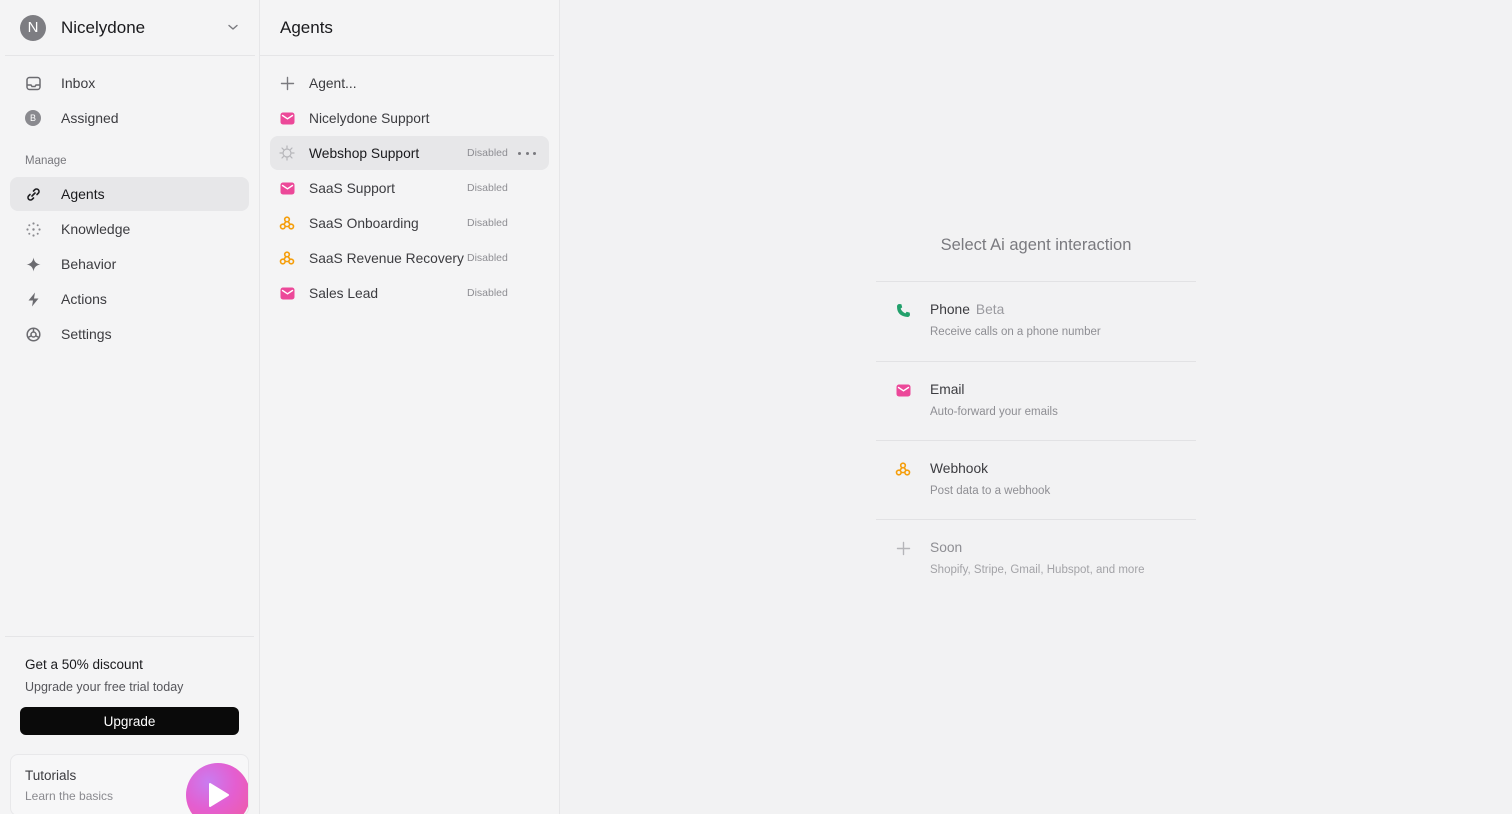  What do you see at coordinates (217, 788) in the screenshot?
I see `play-icon` at bounding box center [217, 788].